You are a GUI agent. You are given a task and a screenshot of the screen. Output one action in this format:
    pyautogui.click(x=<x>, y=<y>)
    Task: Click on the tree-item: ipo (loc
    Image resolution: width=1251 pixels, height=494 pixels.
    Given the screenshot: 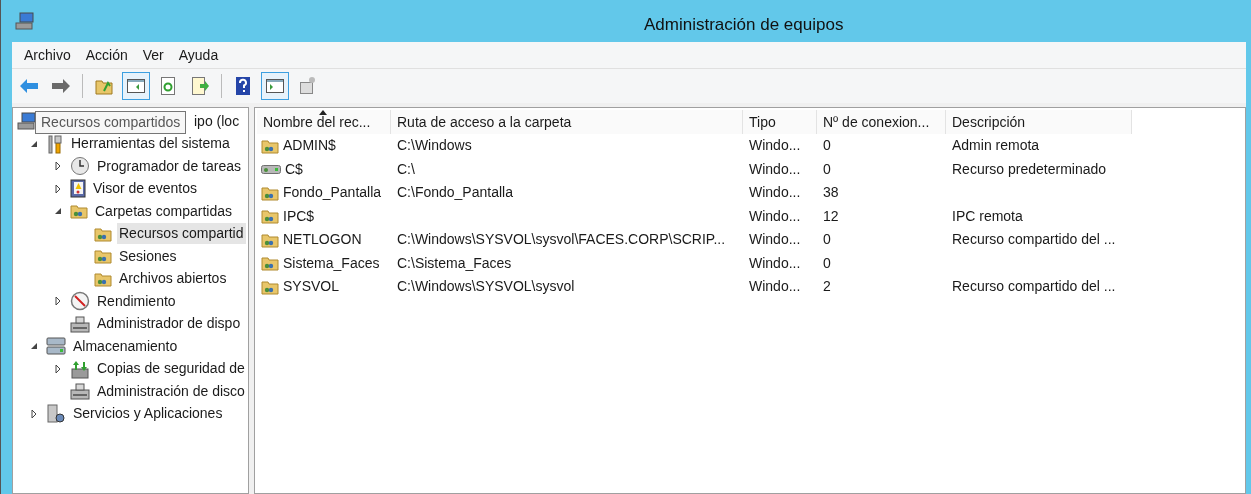 What is the action you would take?
    pyautogui.click(x=217, y=121)
    